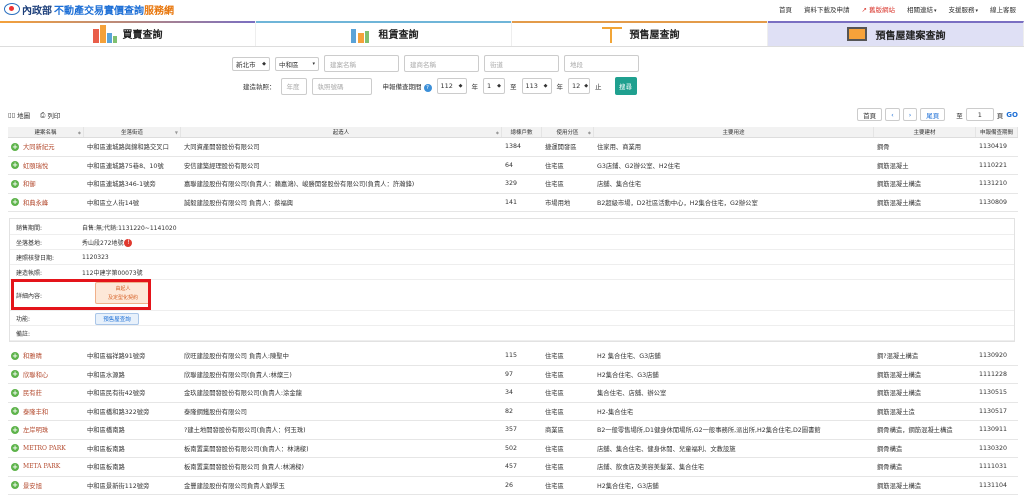 This screenshot has height=495, width=1024. What do you see at coordinates (128, 33) in the screenshot?
I see `tab-sales-query: 買賣查詢` at bounding box center [128, 33].